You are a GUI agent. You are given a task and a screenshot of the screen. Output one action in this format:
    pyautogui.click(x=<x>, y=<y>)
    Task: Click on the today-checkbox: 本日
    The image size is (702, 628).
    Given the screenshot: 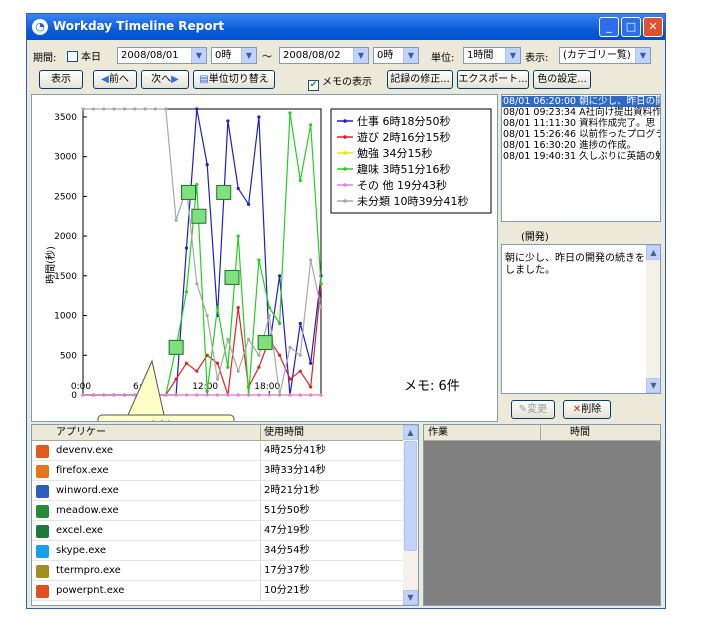 What is the action you would take?
    pyautogui.click(x=84, y=55)
    